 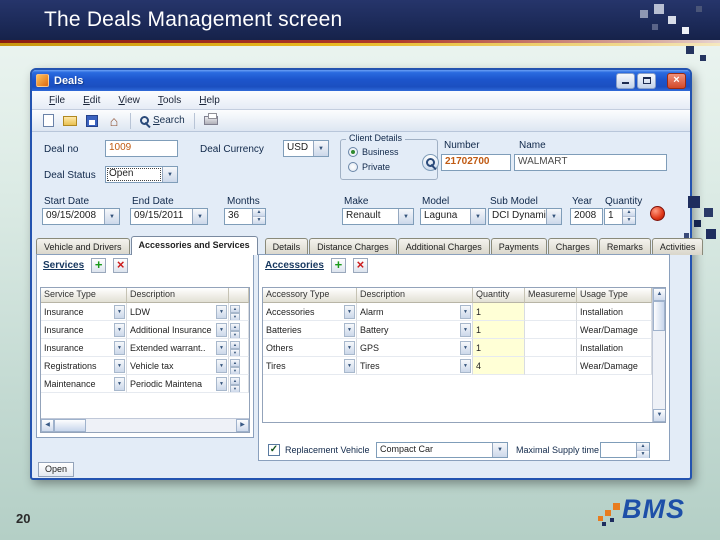 I want to click on scroll-left-icon: ◀, so click(x=47, y=425).